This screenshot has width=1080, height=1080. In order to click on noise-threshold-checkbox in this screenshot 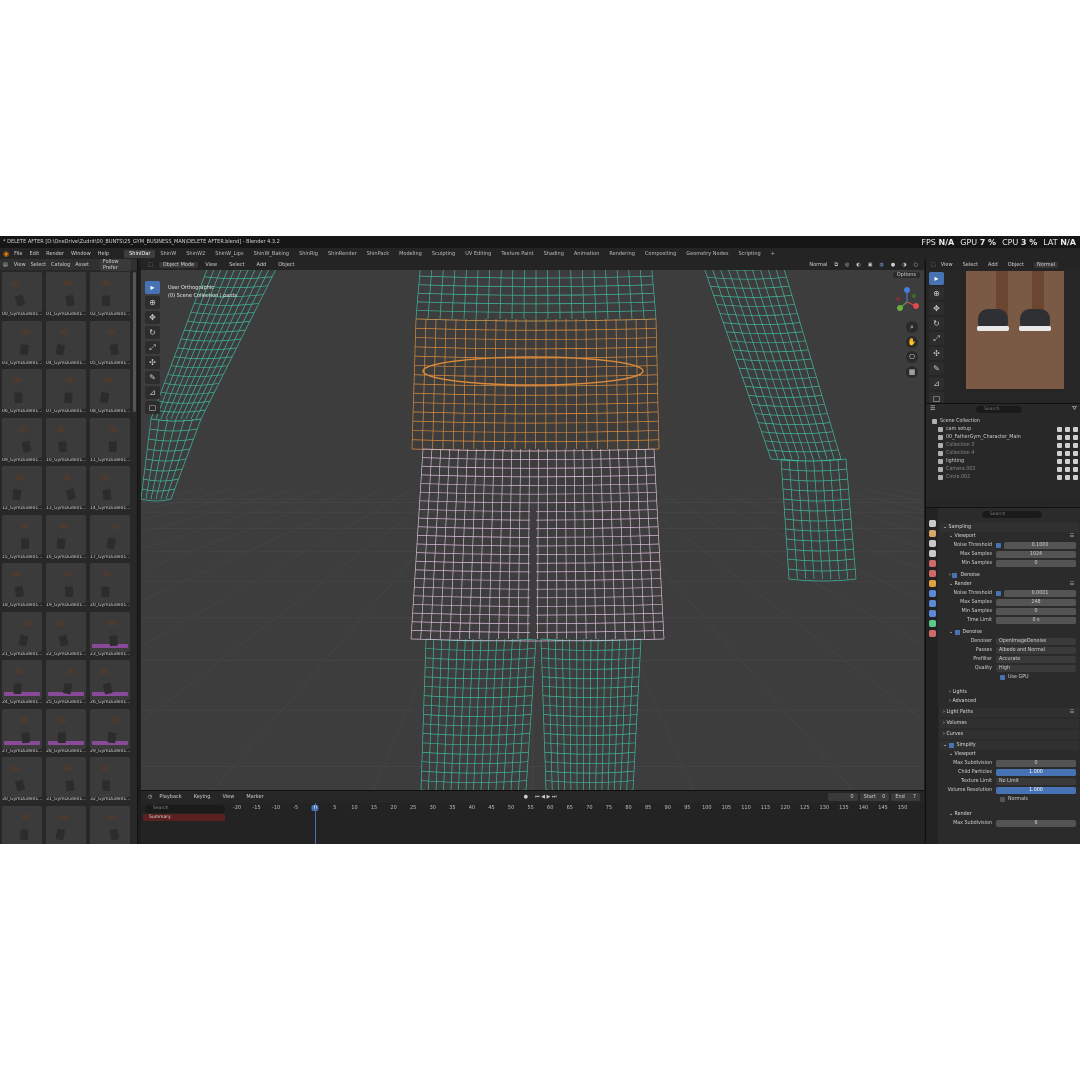, I will do `click(998, 545)`.